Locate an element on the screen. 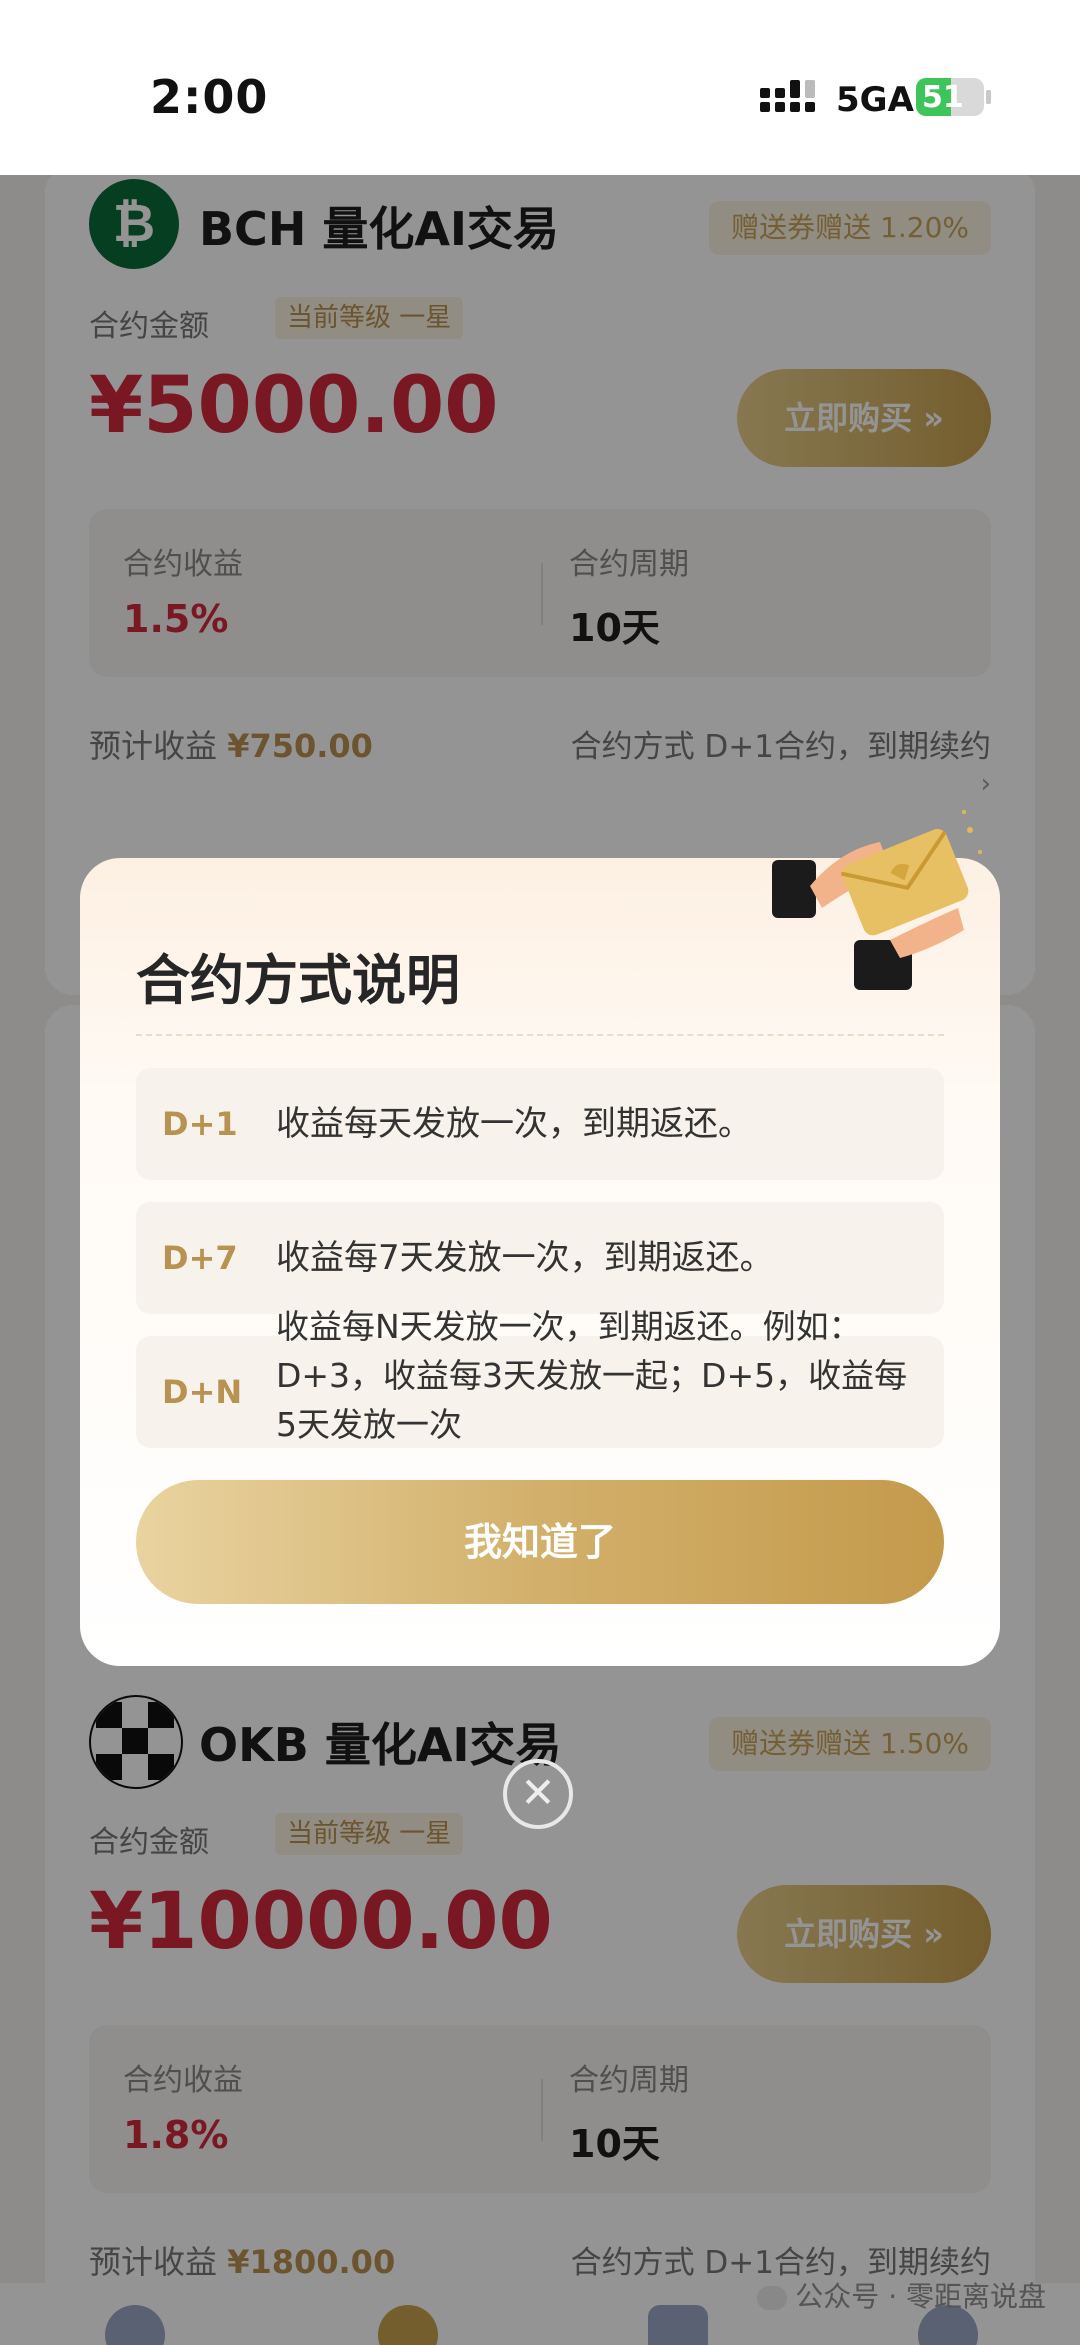 The height and width of the screenshot is (2345, 1080). close-icon: ✕ is located at coordinates (538, 1792).